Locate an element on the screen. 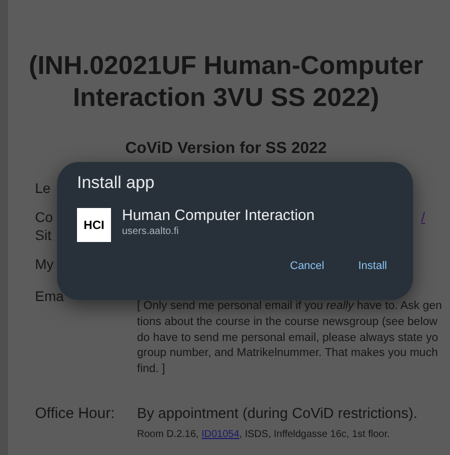  field-label: Co Sit is located at coordinates (44, 226).